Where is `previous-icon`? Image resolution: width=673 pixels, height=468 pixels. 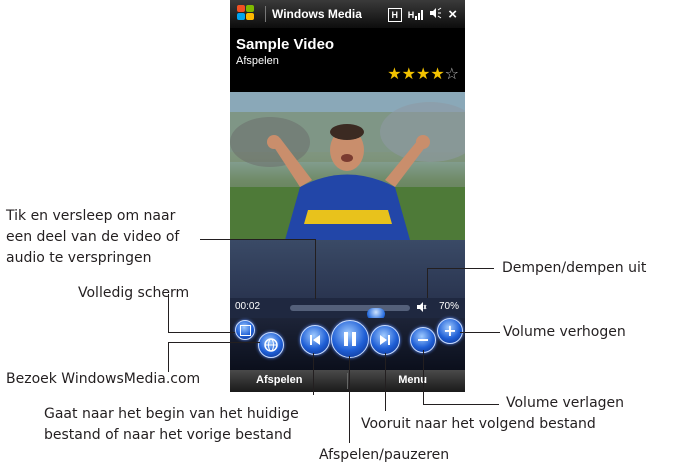 previous-icon is located at coordinates (315, 340).